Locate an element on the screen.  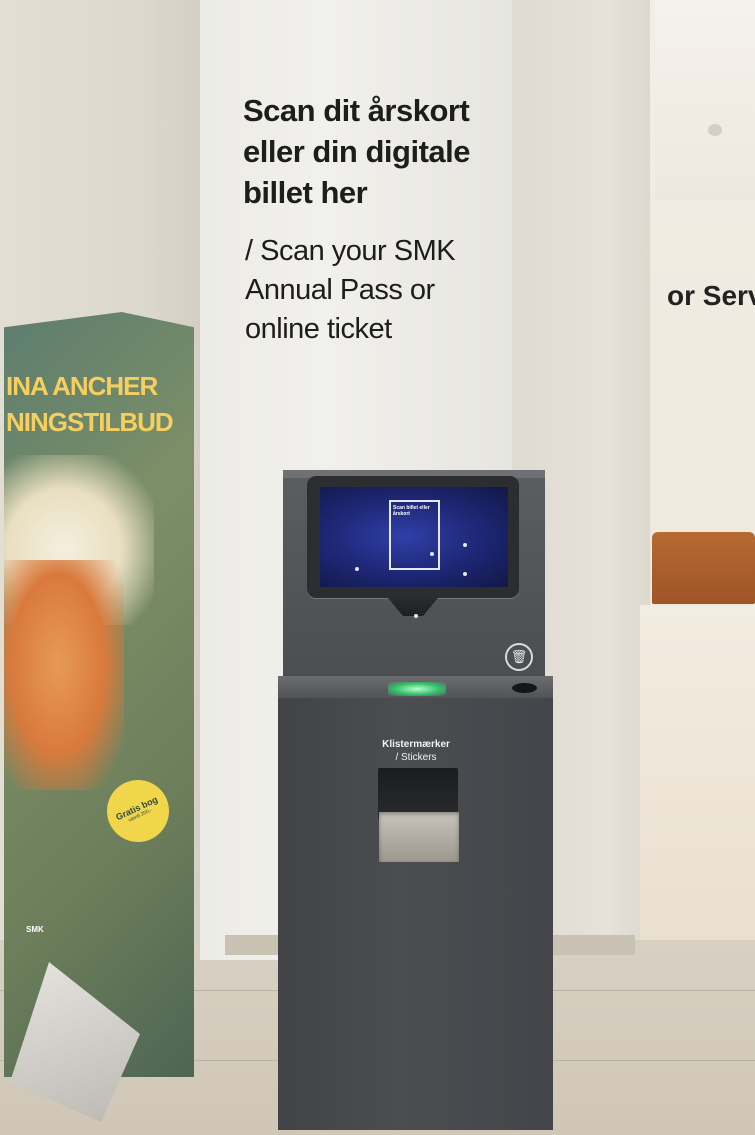
danish-line: eller din digitale is located at coordinates (357, 151).